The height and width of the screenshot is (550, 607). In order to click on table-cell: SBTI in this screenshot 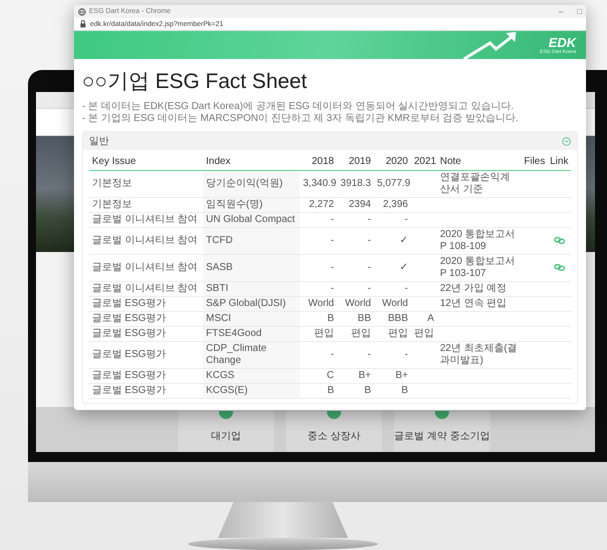, I will do `click(217, 288)`.